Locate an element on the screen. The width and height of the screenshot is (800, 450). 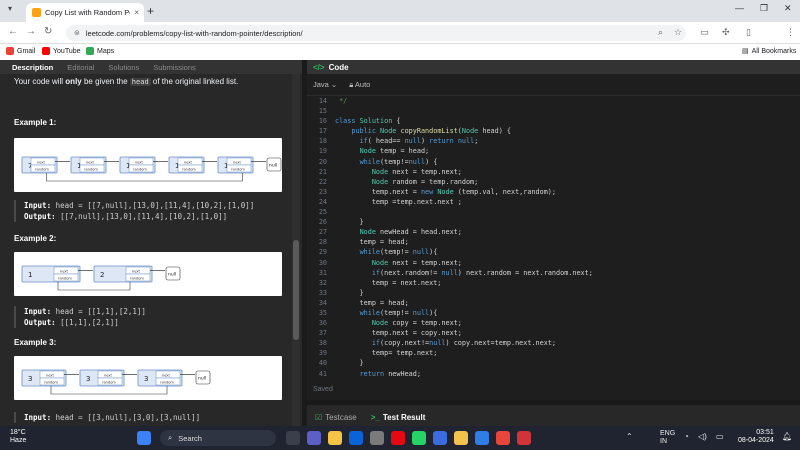
bookmark-youtube: YouTube is located at coordinates (61, 51).